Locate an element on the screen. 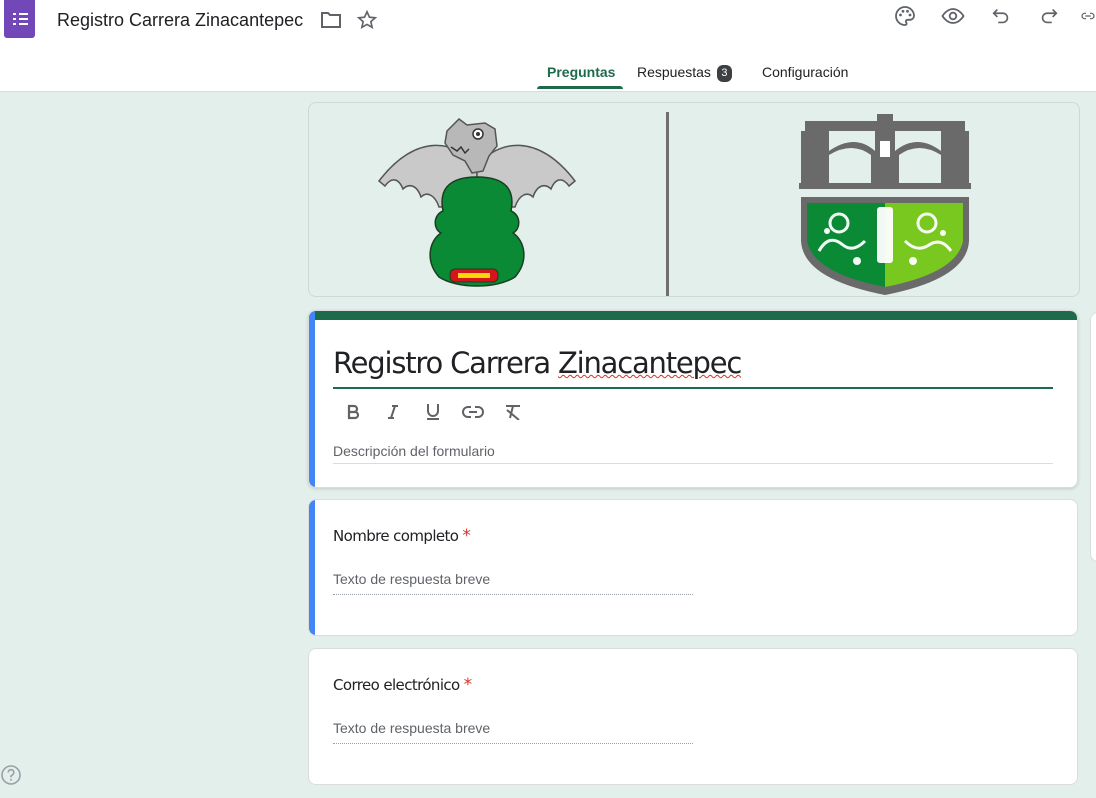 The width and height of the screenshot is (1096, 798). form-title-misspelled-word: Zinacantepec is located at coordinates (649, 363).